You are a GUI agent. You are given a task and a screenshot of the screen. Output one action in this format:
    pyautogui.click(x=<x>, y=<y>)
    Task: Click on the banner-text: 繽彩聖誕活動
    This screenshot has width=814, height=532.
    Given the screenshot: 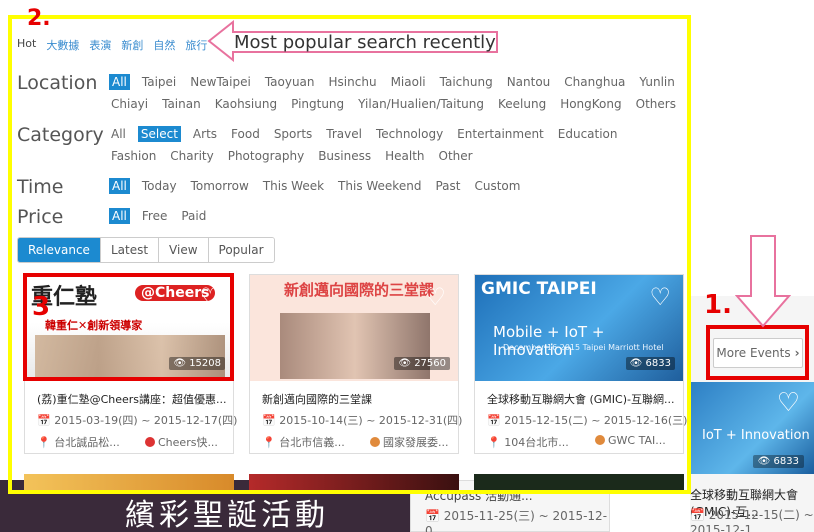 What is the action you would take?
    pyautogui.click(x=227, y=515)
    